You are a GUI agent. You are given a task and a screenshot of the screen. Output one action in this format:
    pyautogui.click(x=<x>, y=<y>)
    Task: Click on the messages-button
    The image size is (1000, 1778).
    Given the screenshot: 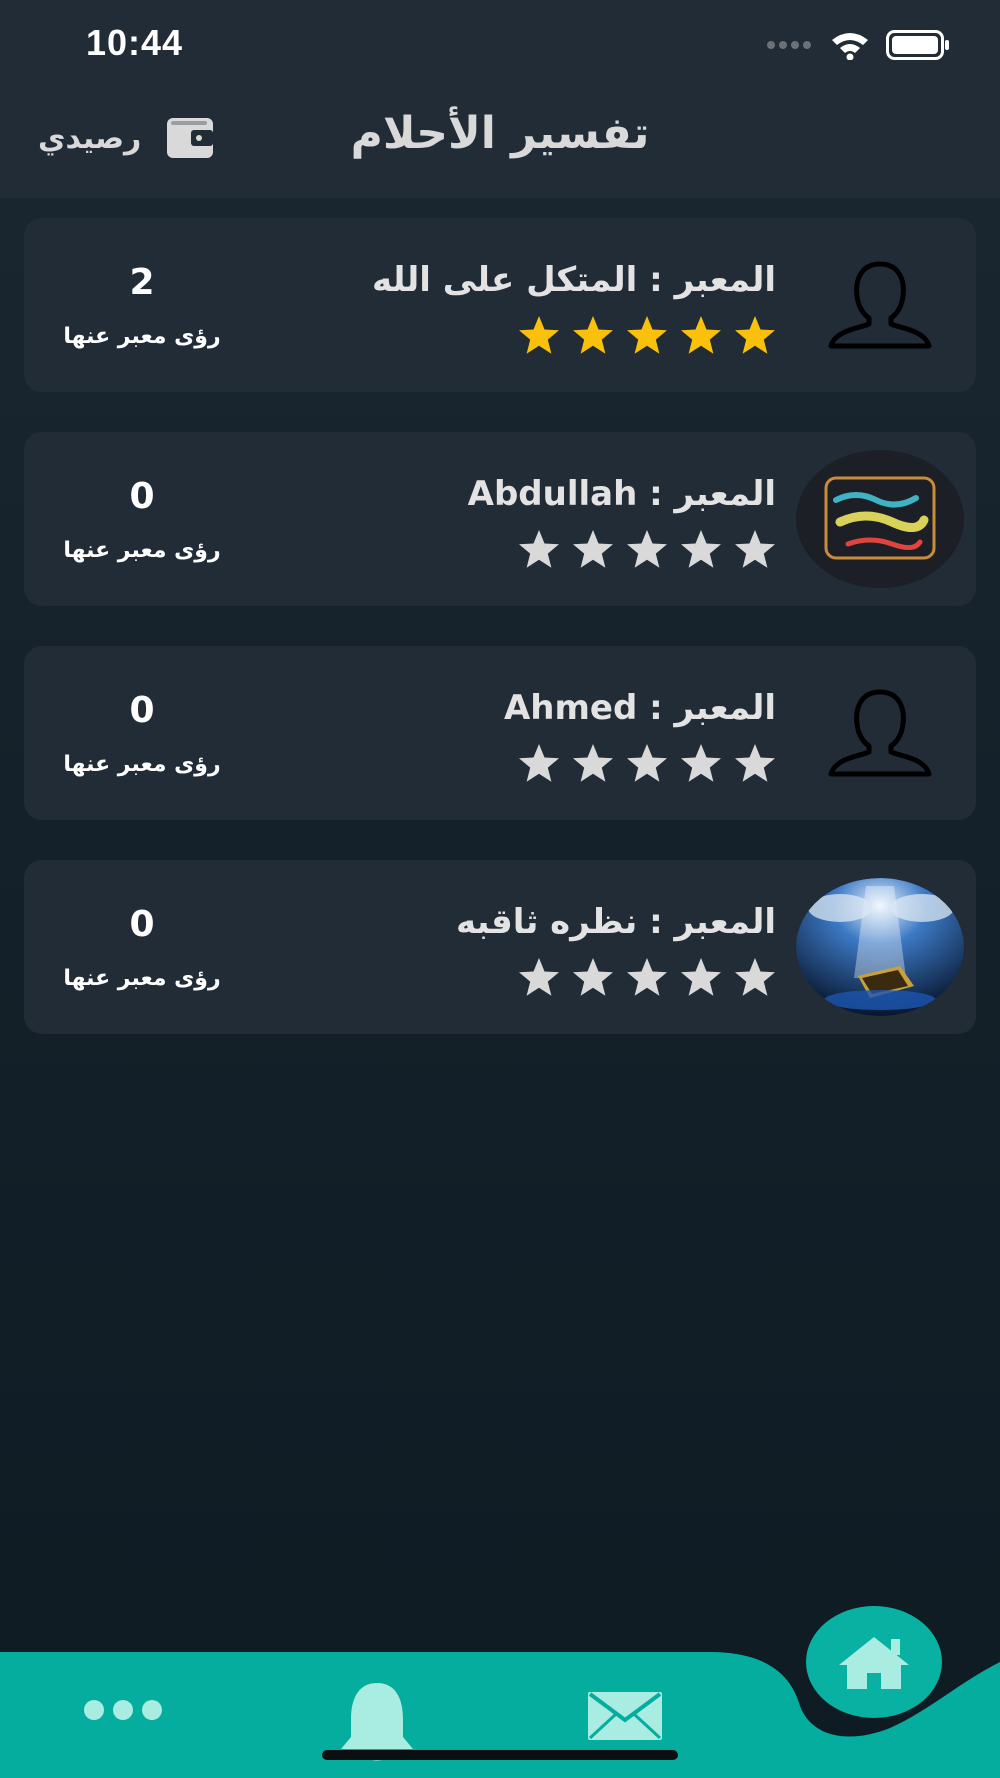 What is the action you would take?
    pyautogui.click(x=625, y=1716)
    